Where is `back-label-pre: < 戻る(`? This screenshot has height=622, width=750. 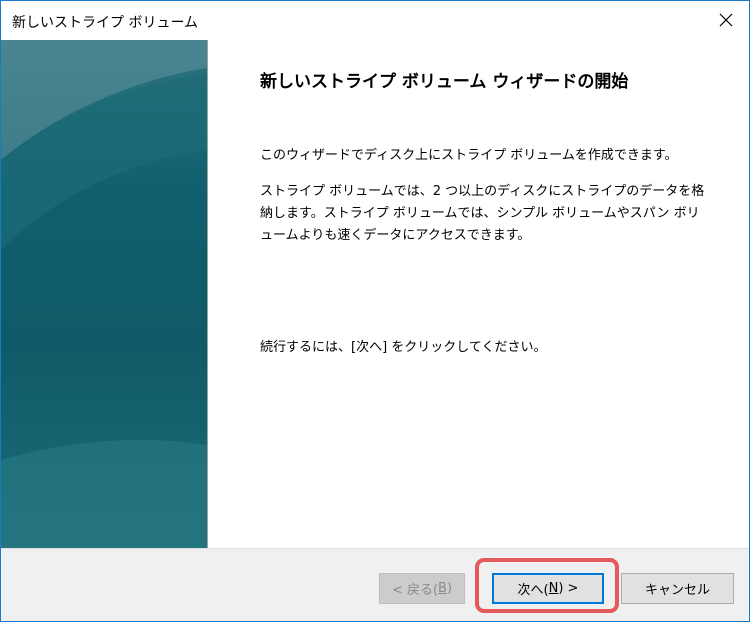 back-label-pre: < 戻る( is located at coordinates (415, 590).